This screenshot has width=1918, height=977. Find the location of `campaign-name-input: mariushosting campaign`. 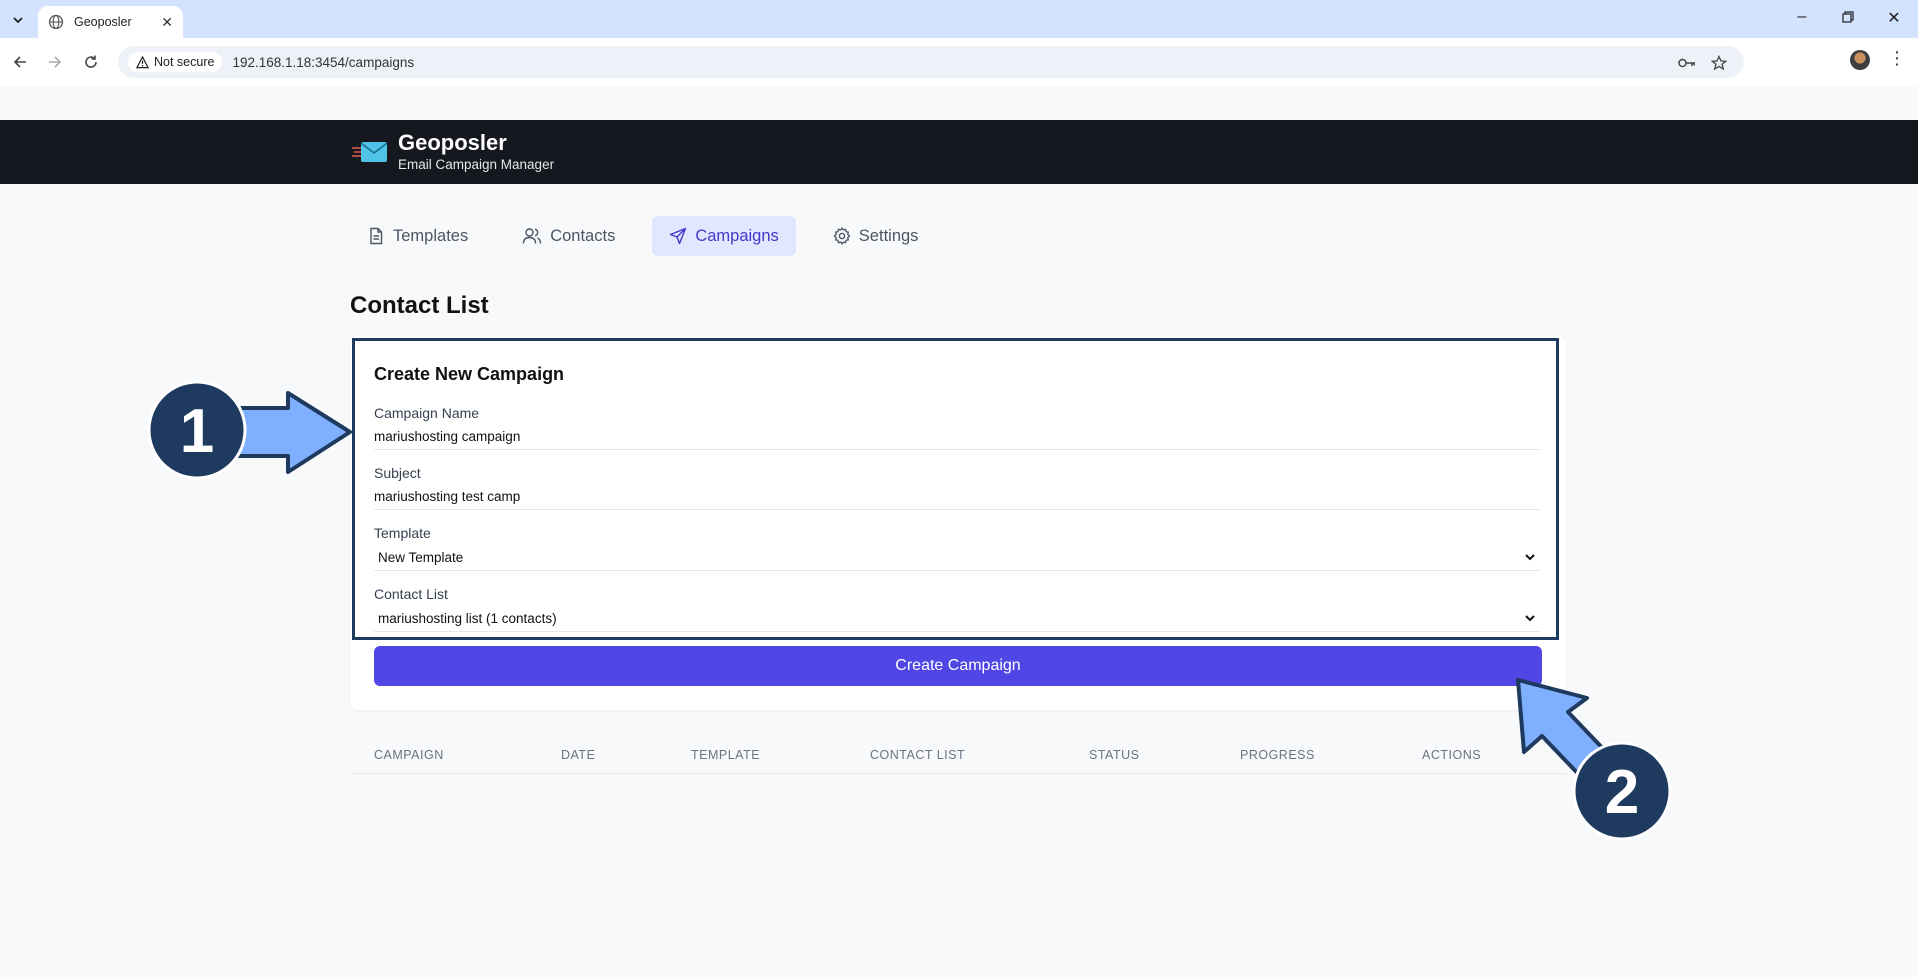

campaign-name-input: mariushosting campaign is located at coordinates (957, 438).